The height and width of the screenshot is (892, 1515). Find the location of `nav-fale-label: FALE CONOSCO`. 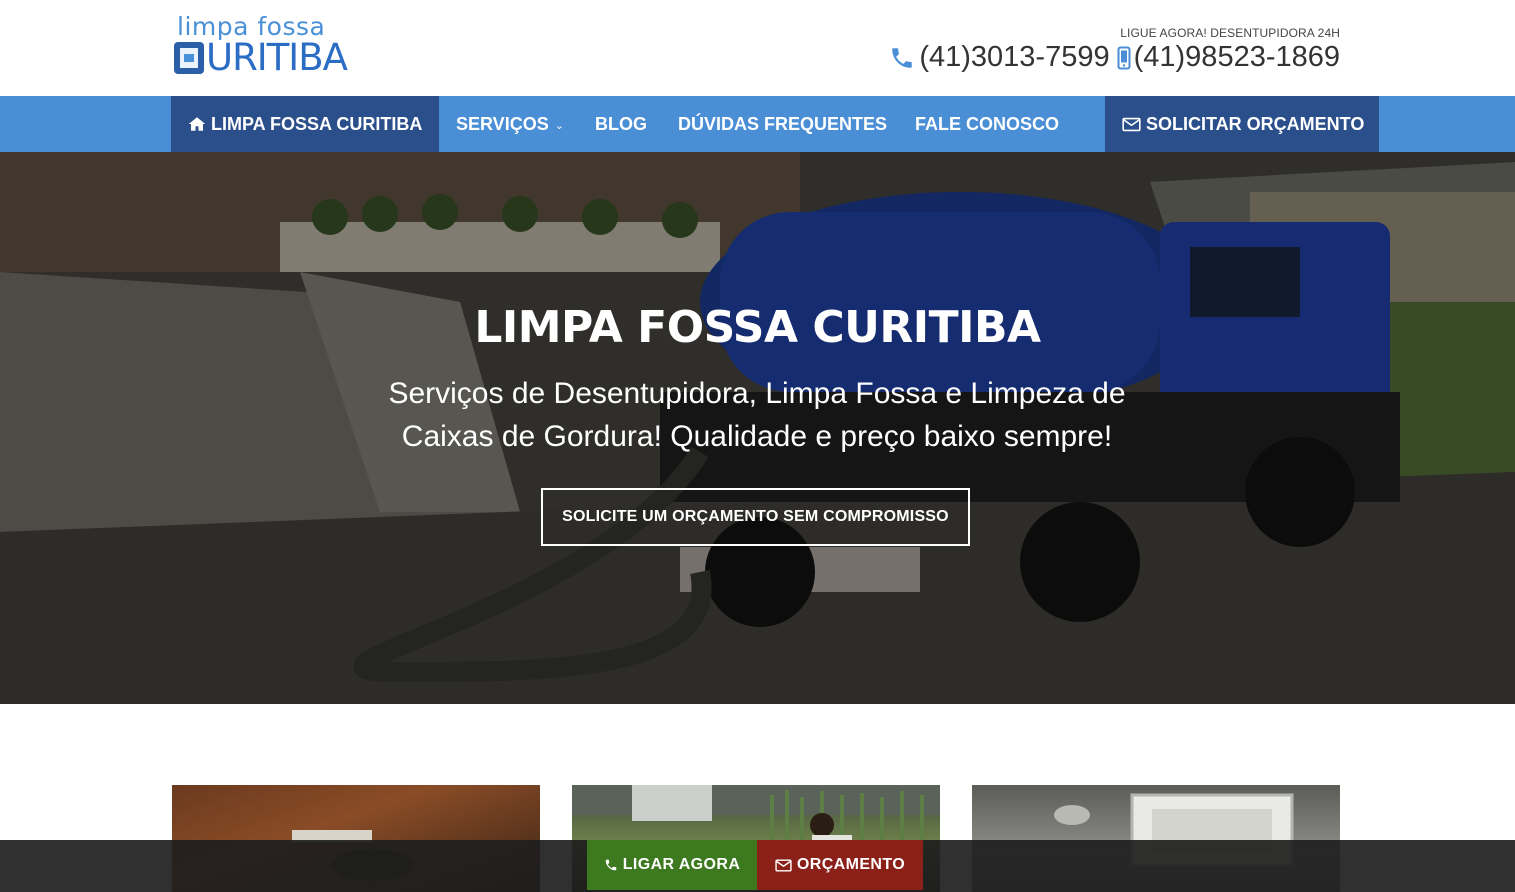

nav-fale-label: FALE CONOSCO is located at coordinates (987, 124).